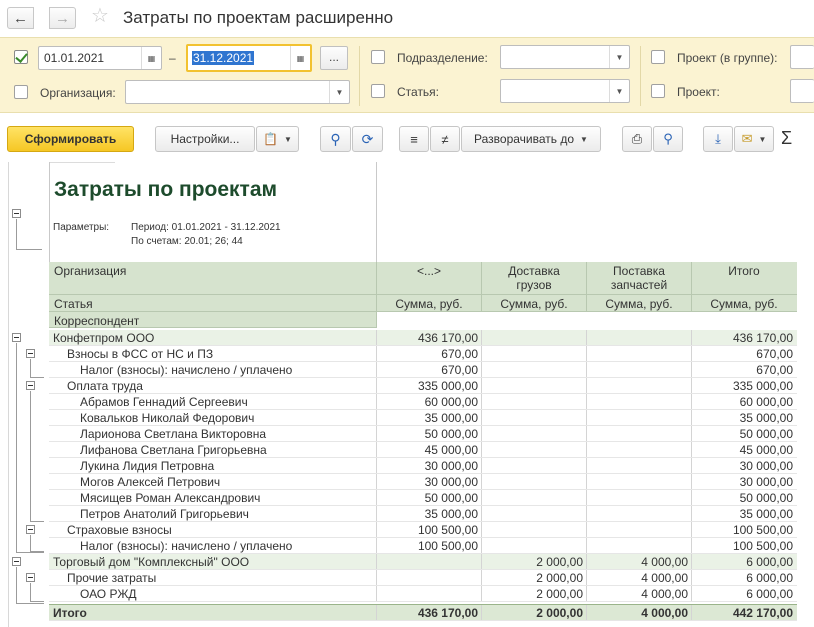 This screenshot has width=814, height=627. I want to click on table-row: Могов Алексей Петрович 30 000,00 30 000,00, so click(423, 482).